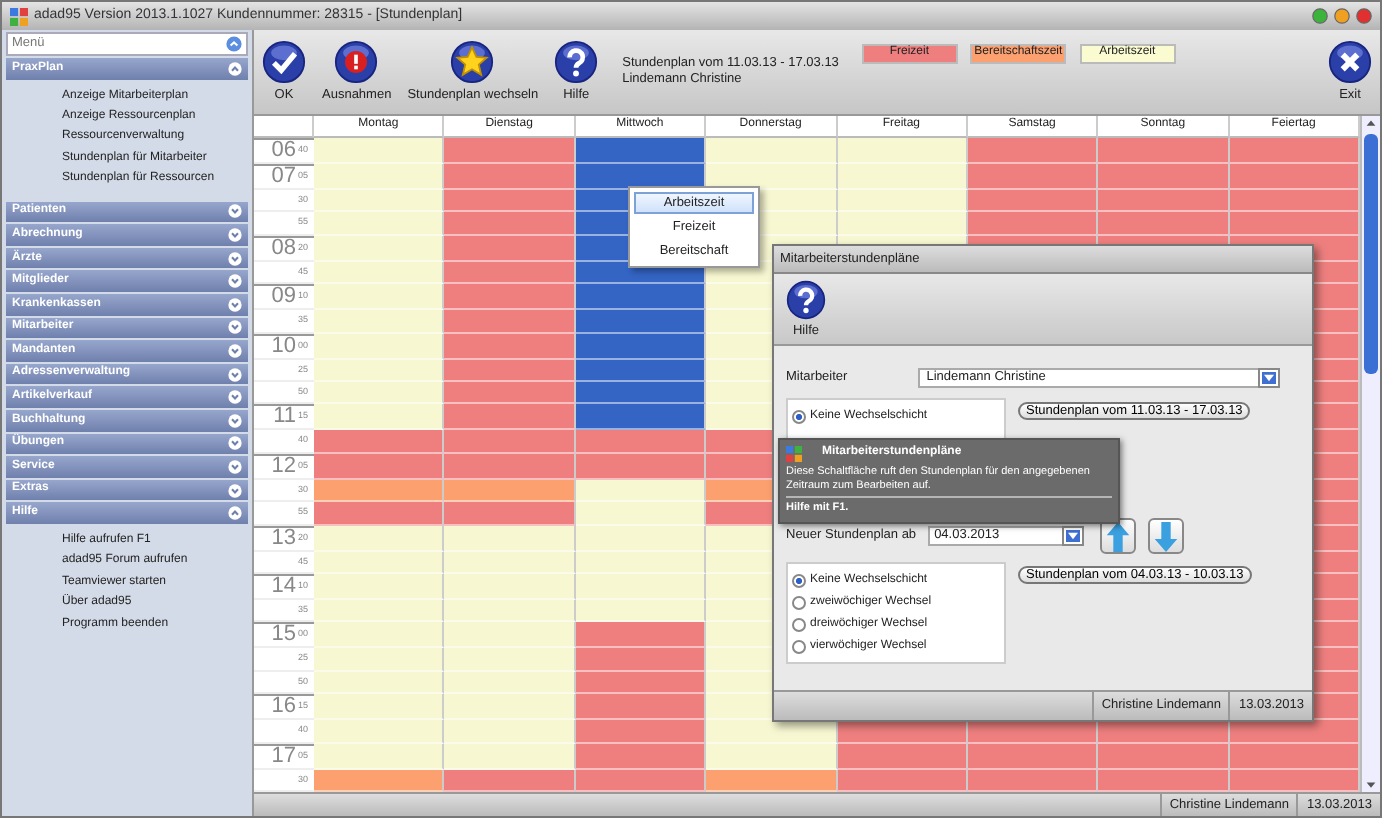 This screenshot has width=1390, height=818. What do you see at coordinates (284, 62) in the screenshot?
I see `checkmark-icon` at bounding box center [284, 62].